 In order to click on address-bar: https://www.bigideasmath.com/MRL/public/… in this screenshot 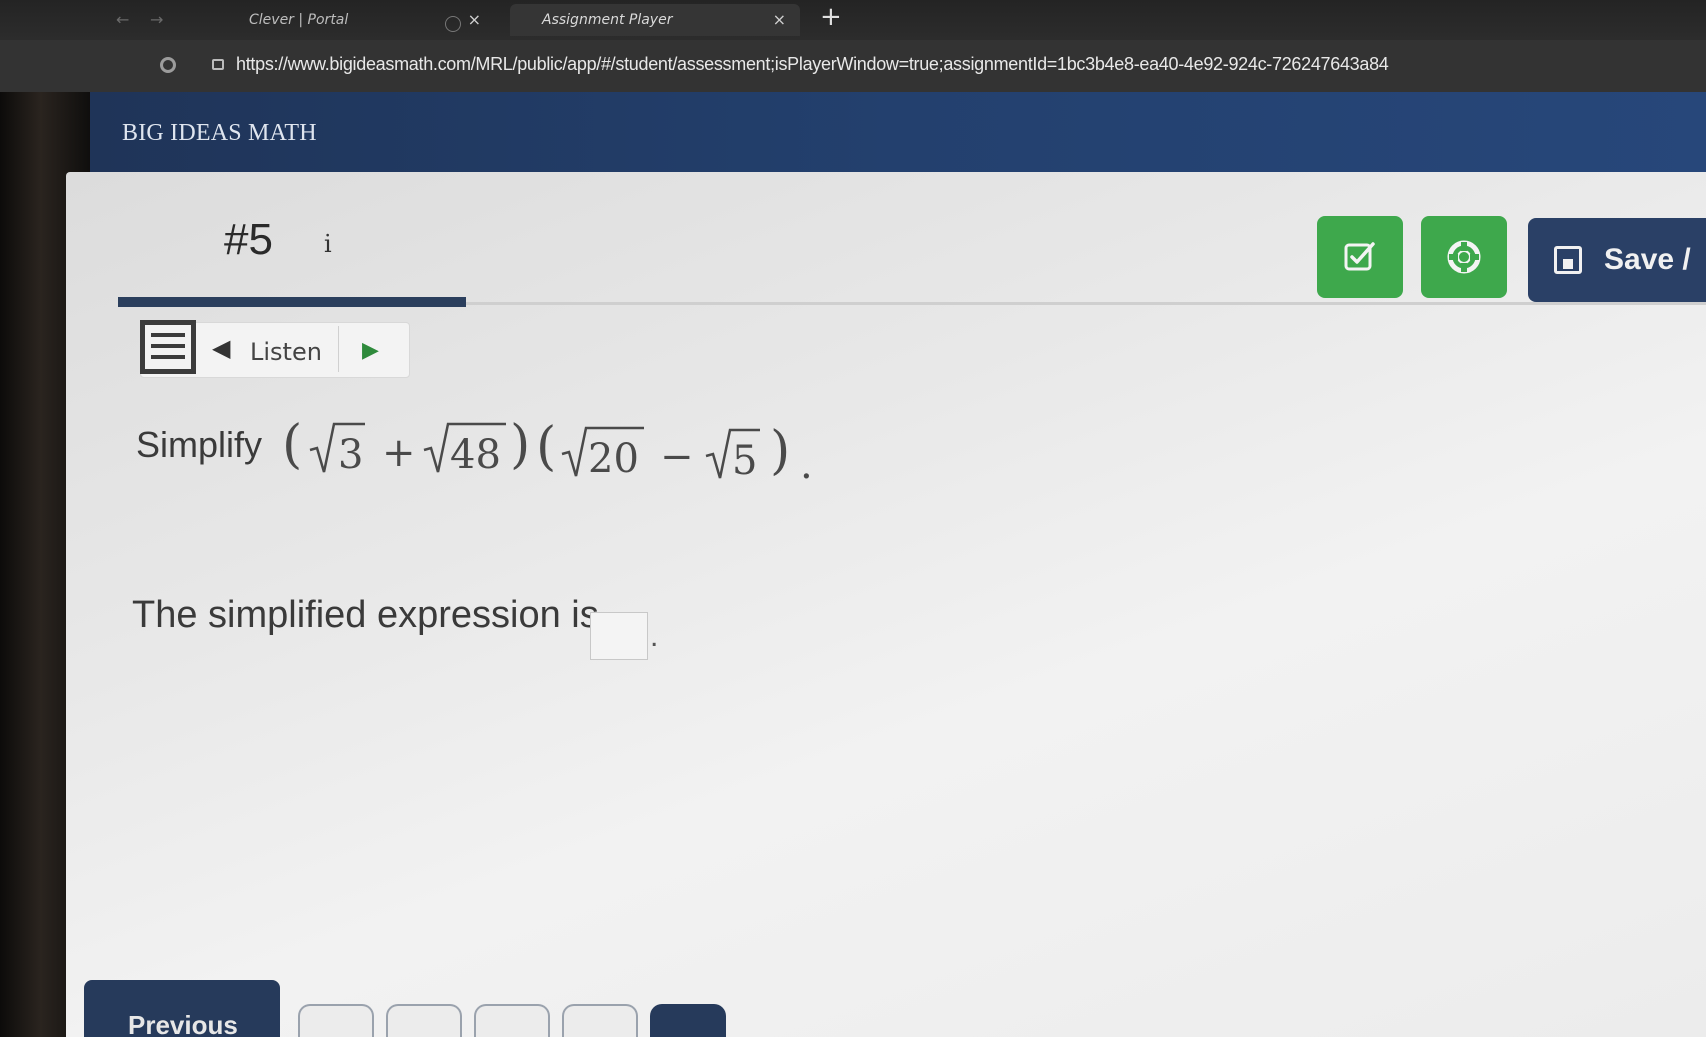, I will do `click(853, 66)`.